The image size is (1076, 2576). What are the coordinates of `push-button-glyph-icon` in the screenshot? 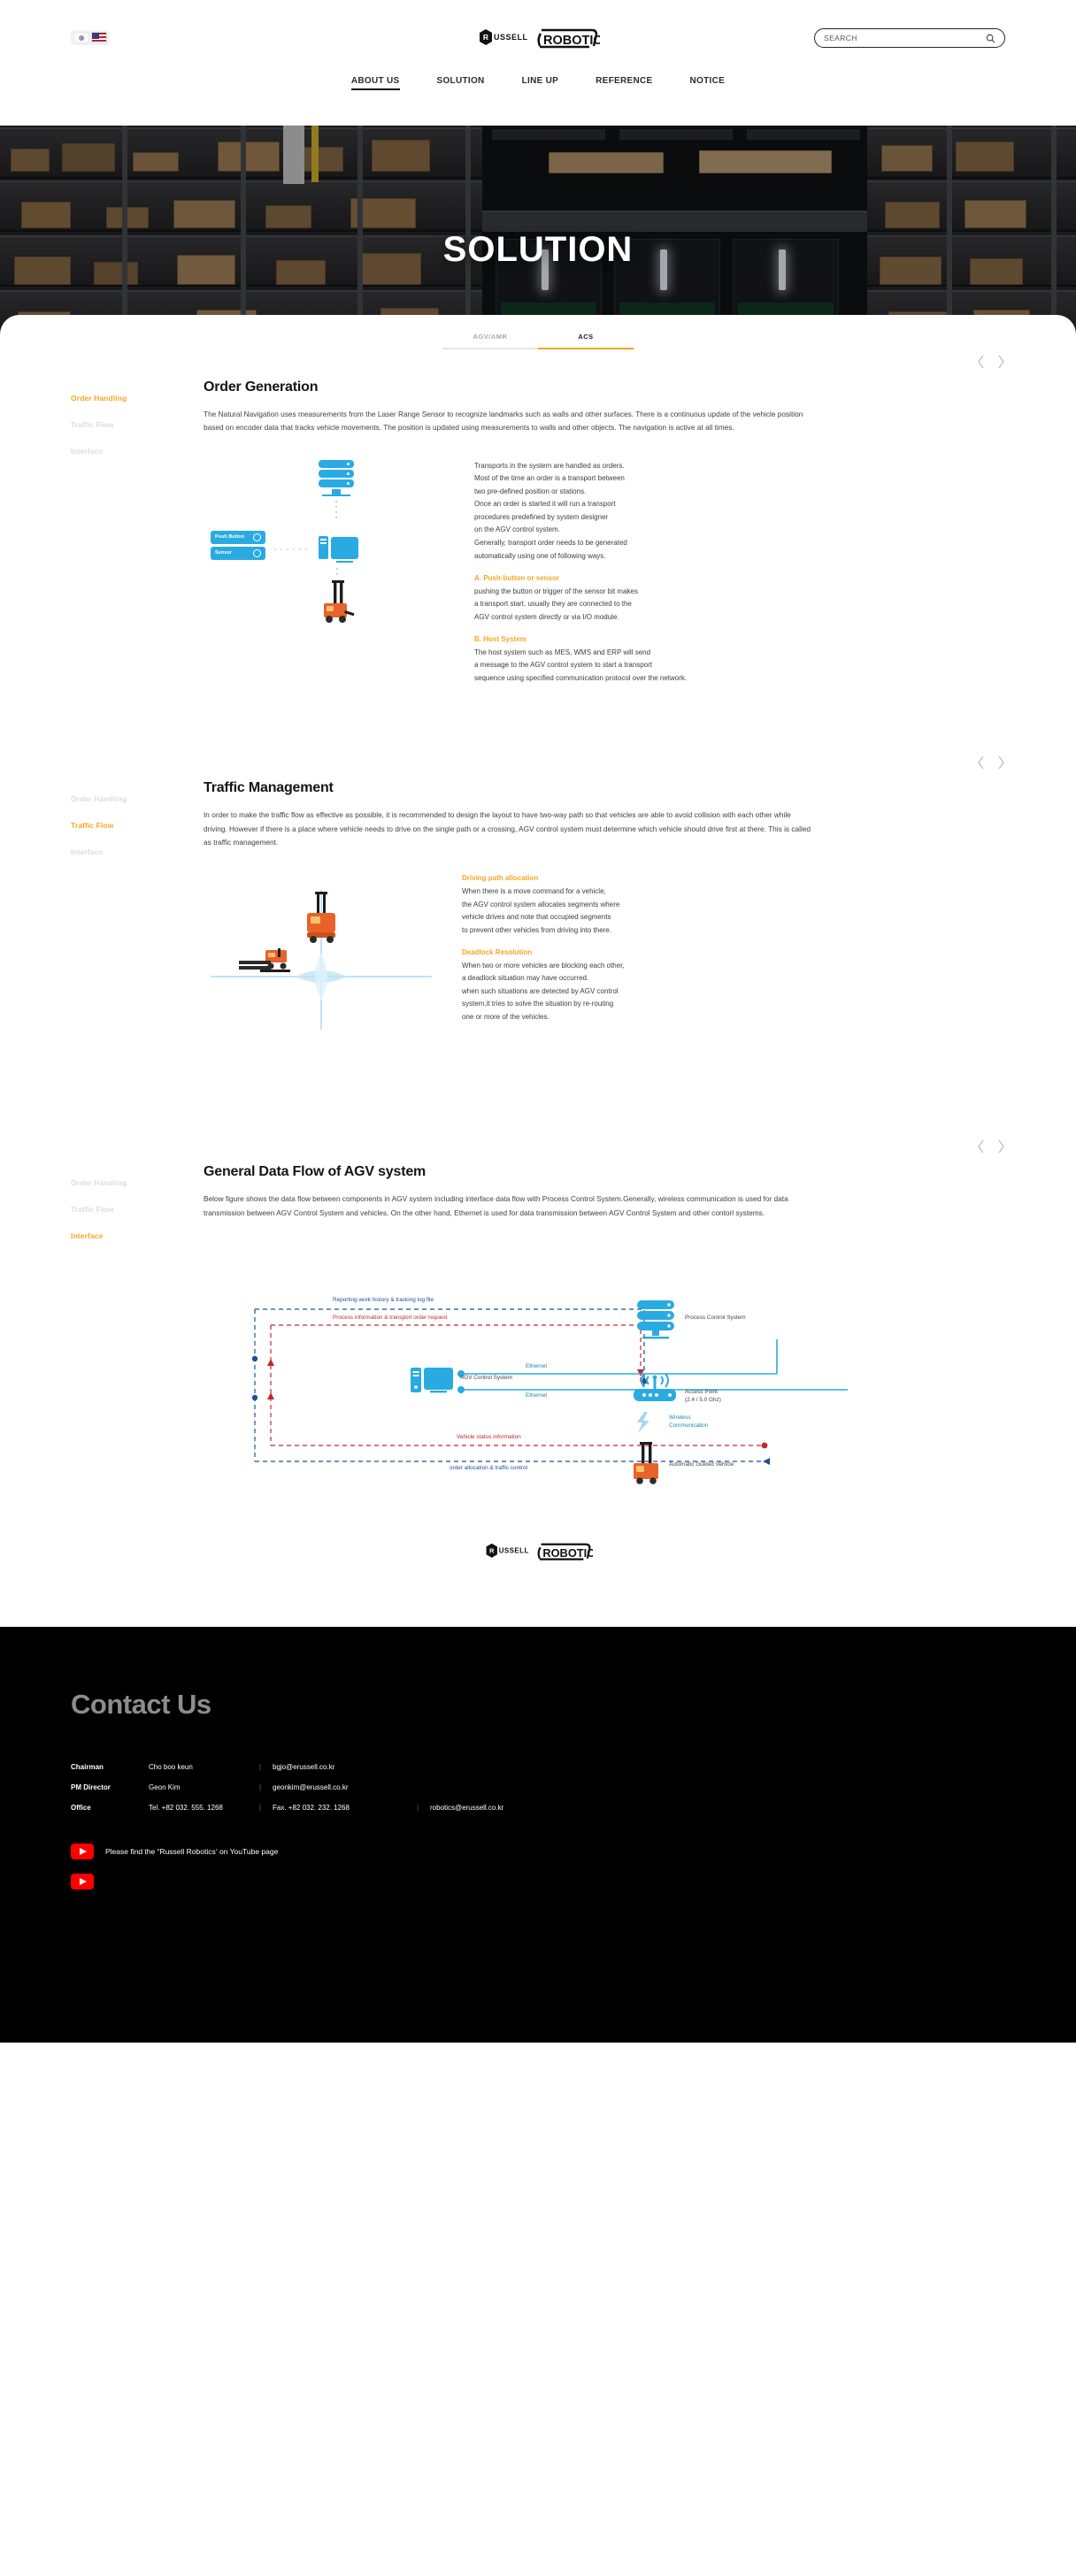 It's located at (257, 537).